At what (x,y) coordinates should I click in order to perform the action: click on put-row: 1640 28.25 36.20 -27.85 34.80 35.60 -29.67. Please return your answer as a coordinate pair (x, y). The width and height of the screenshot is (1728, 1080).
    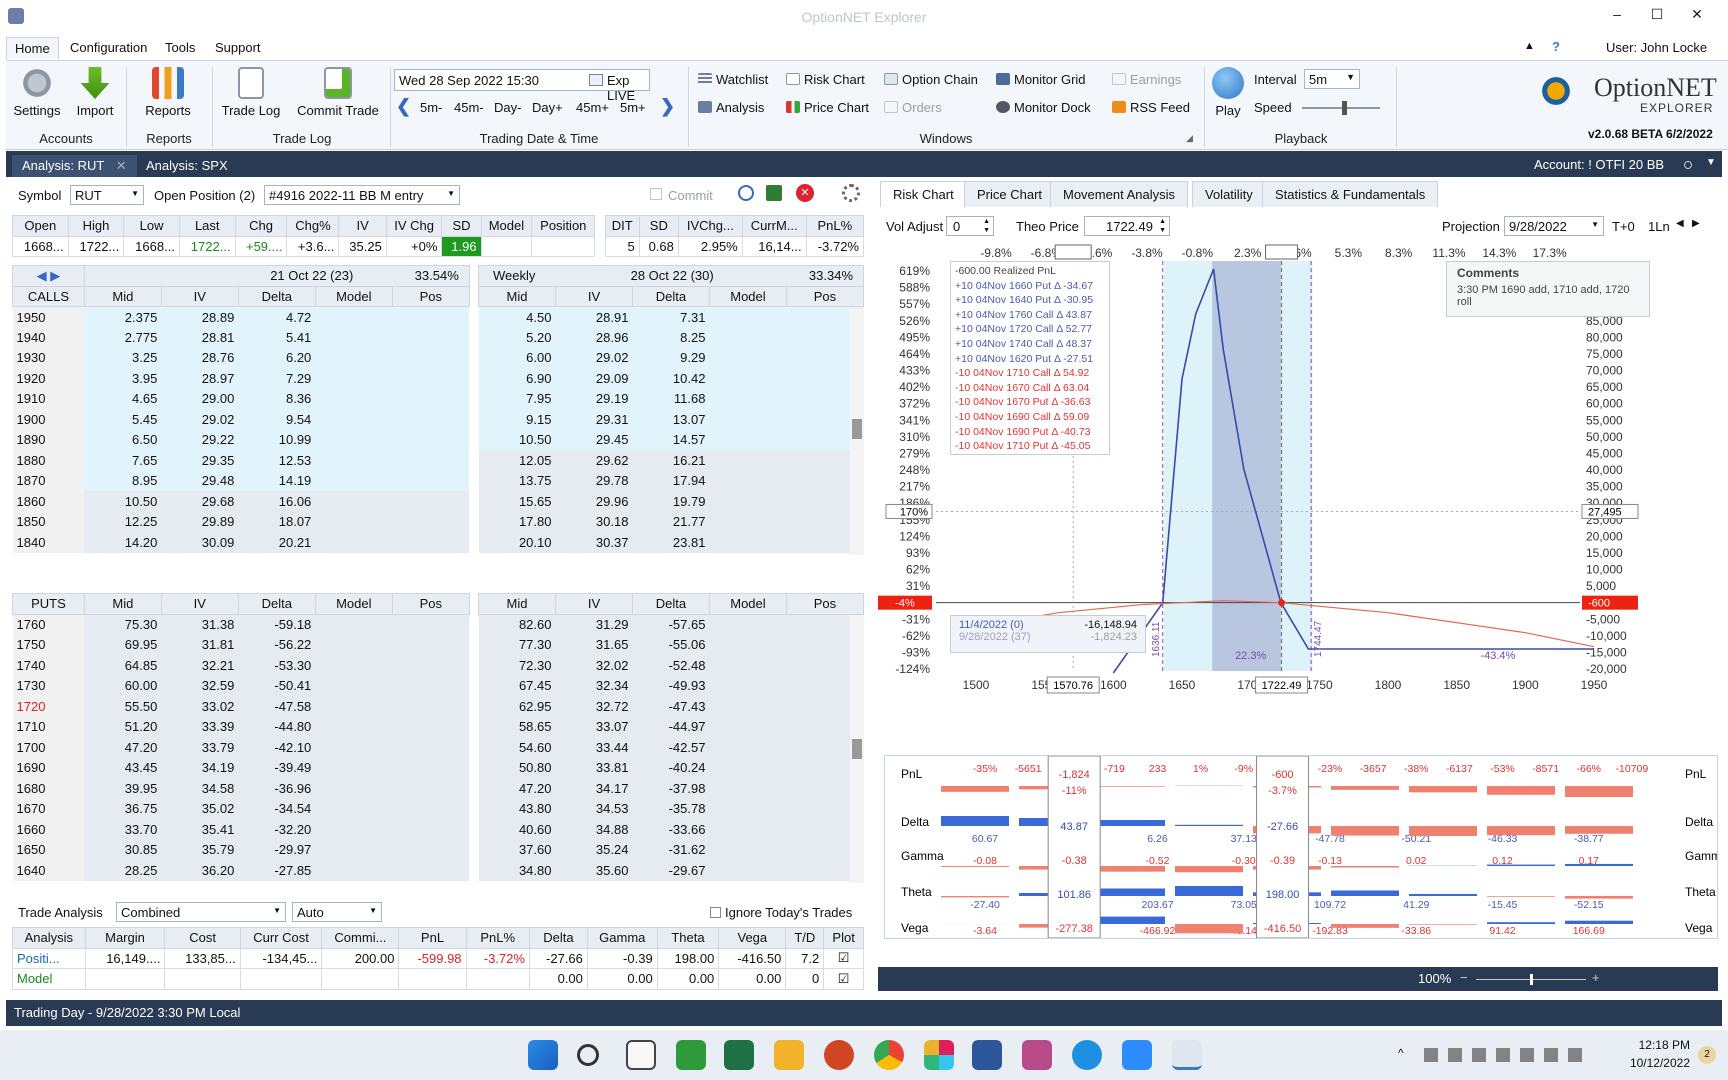
    Looking at the image, I should click on (438, 870).